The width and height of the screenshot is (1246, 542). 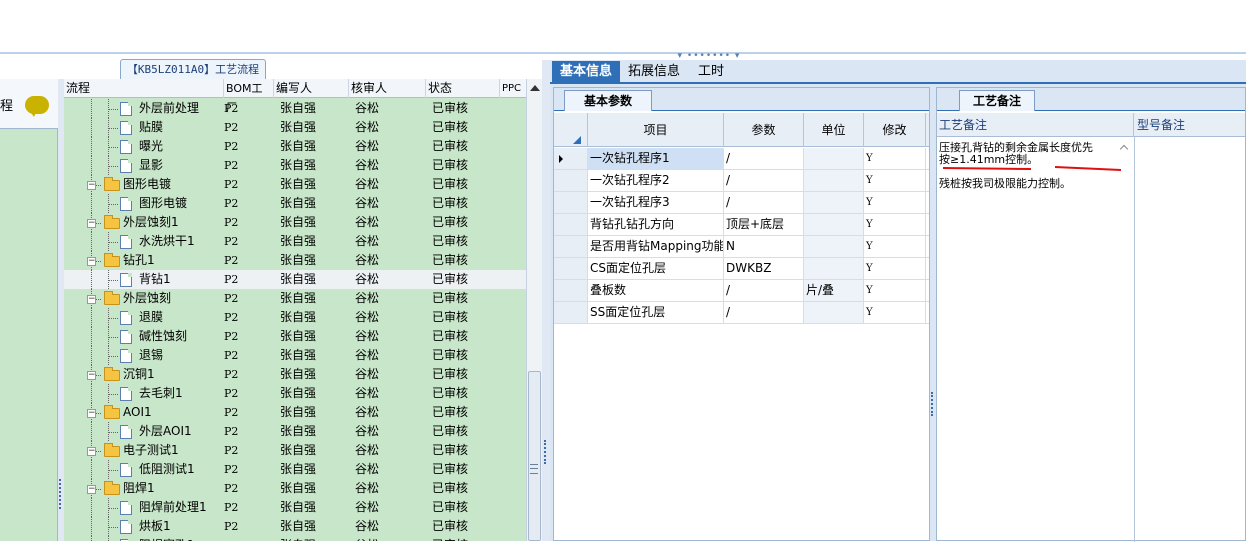 What do you see at coordinates (295, 393) in the screenshot?
I see `tree-row: 去毛刺1 P2 张自强 谷松 已审核` at bounding box center [295, 393].